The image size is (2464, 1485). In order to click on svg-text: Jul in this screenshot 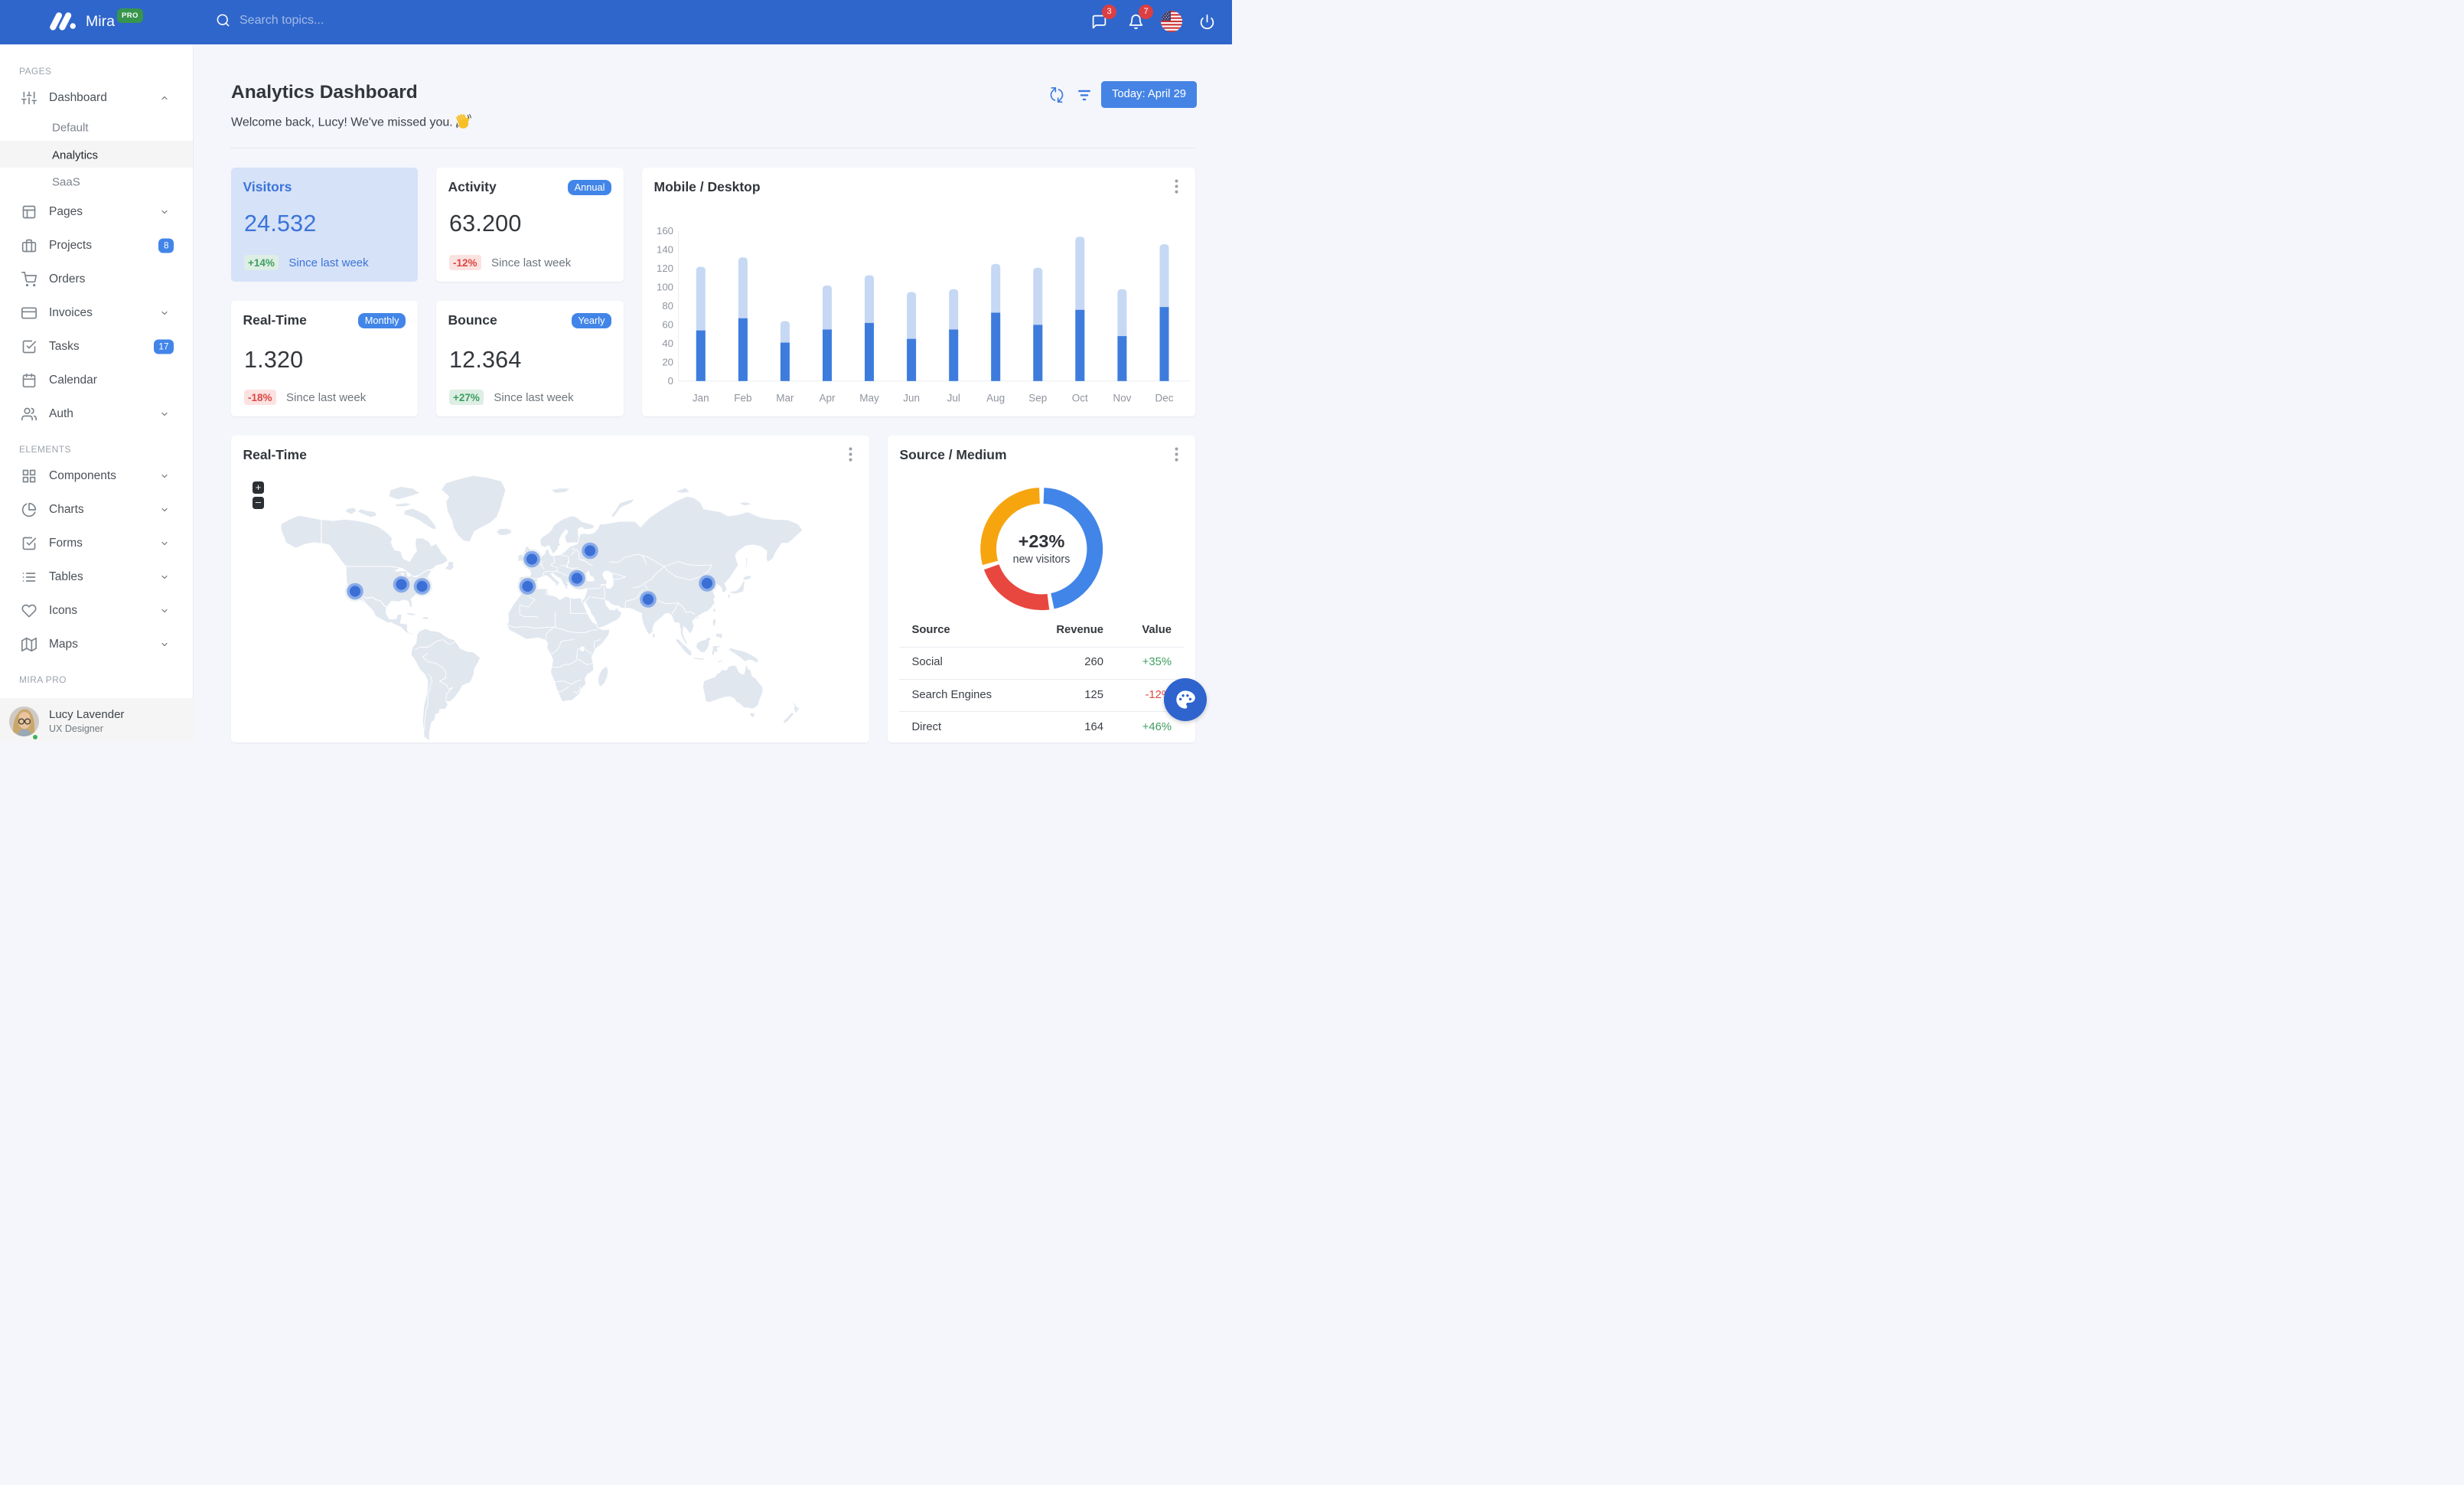, I will do `click(954, 397)`.